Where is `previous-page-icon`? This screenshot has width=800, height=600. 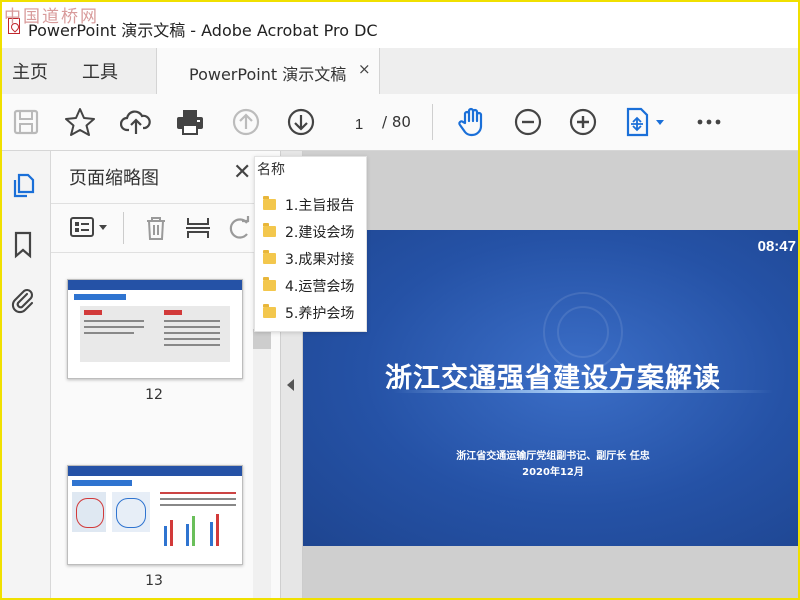 previous-page-icon is located at coordinates (246, 122).